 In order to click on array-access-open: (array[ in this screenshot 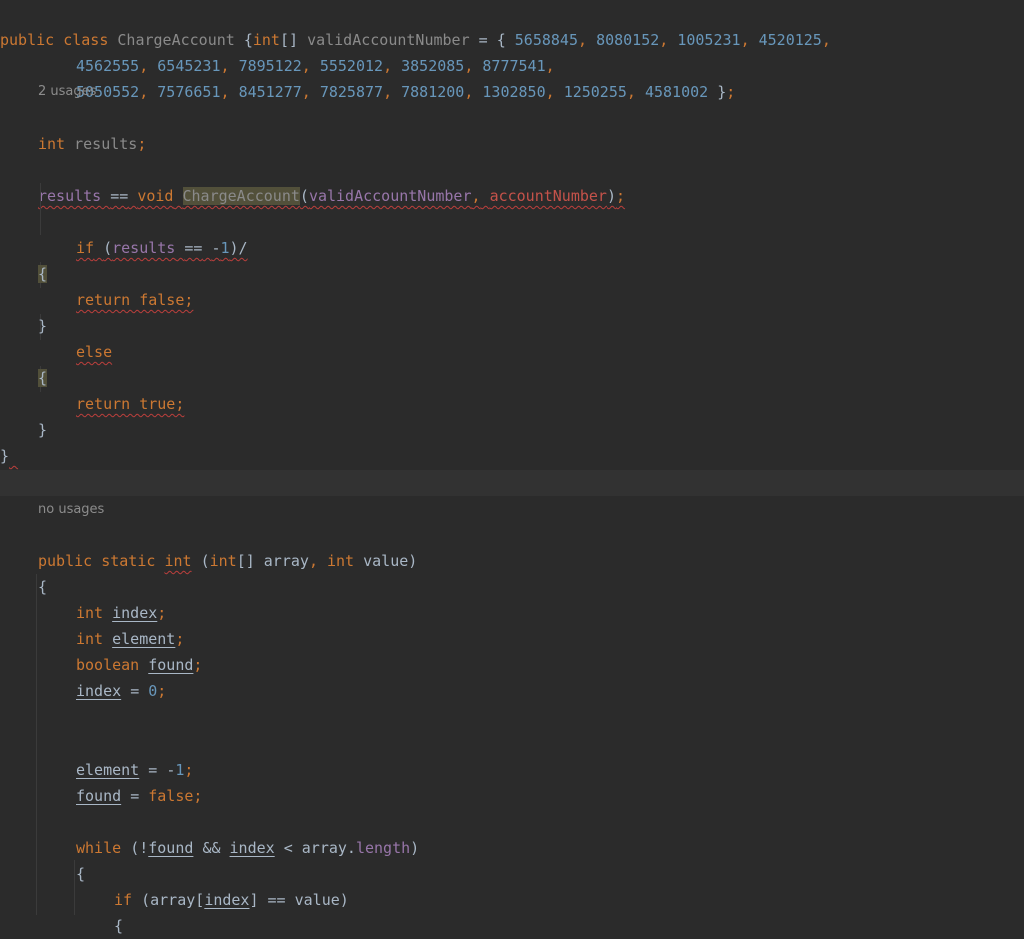, I will do `click(173, 900)`.